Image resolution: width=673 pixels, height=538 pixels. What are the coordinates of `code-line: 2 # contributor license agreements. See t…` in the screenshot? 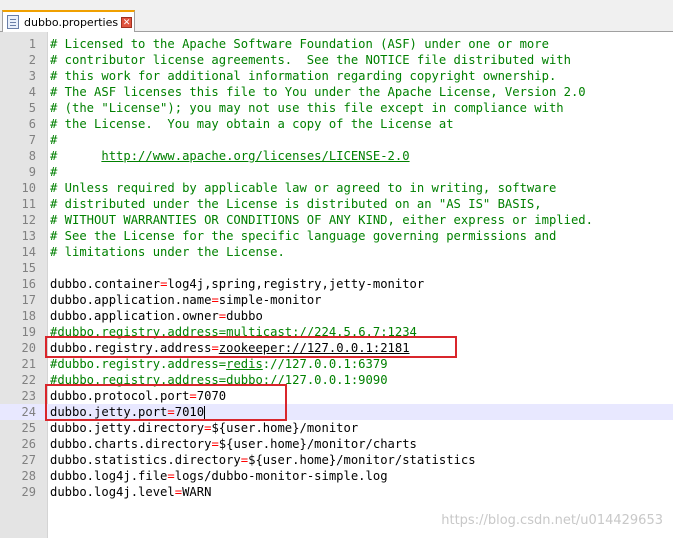 It's located at (336, 60).